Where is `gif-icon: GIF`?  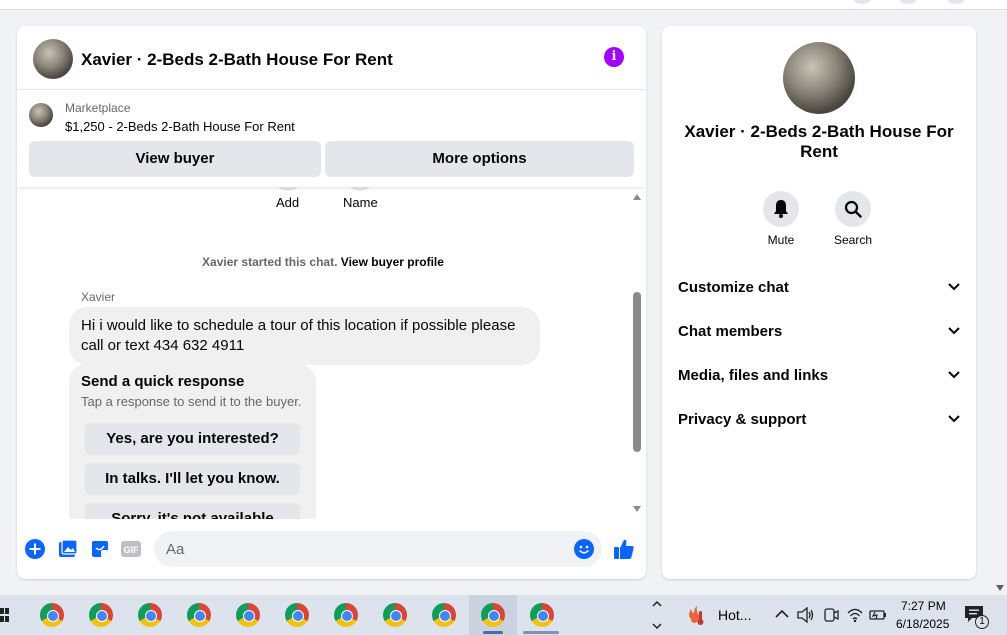 gif-icon: GIF is located at coordinates (131, 549).